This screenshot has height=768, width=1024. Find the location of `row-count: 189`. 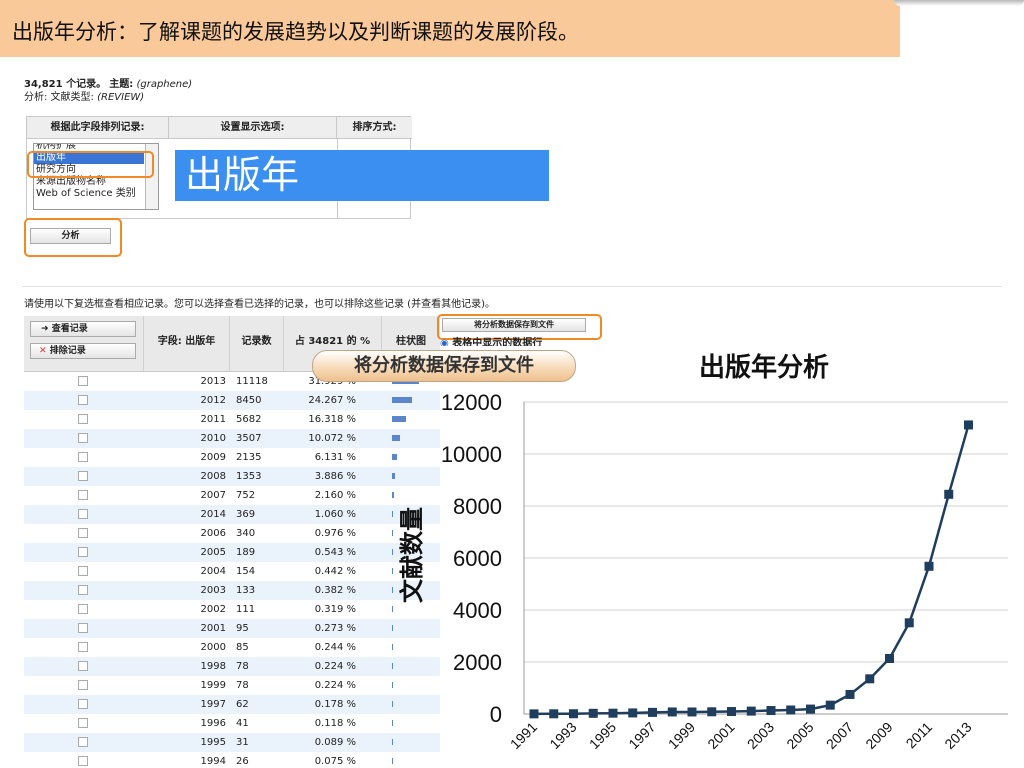

row-count: 189 is located at coordinates (246, 552).